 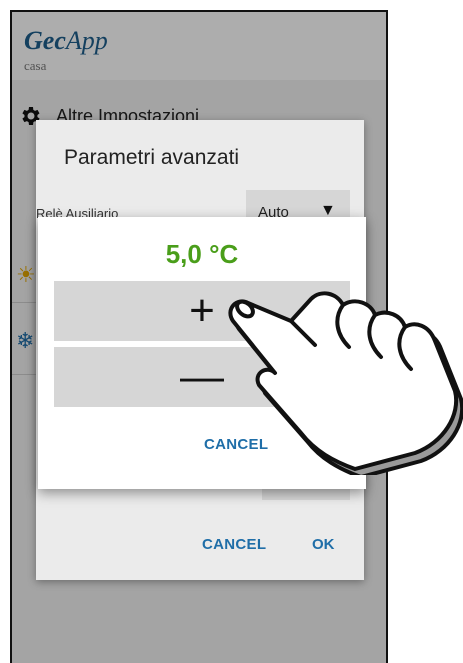 What do you see at coordinates (234, 544) in the screenshot?
I see `cancel-button: CANCEL` at bounding box center [234, 544].